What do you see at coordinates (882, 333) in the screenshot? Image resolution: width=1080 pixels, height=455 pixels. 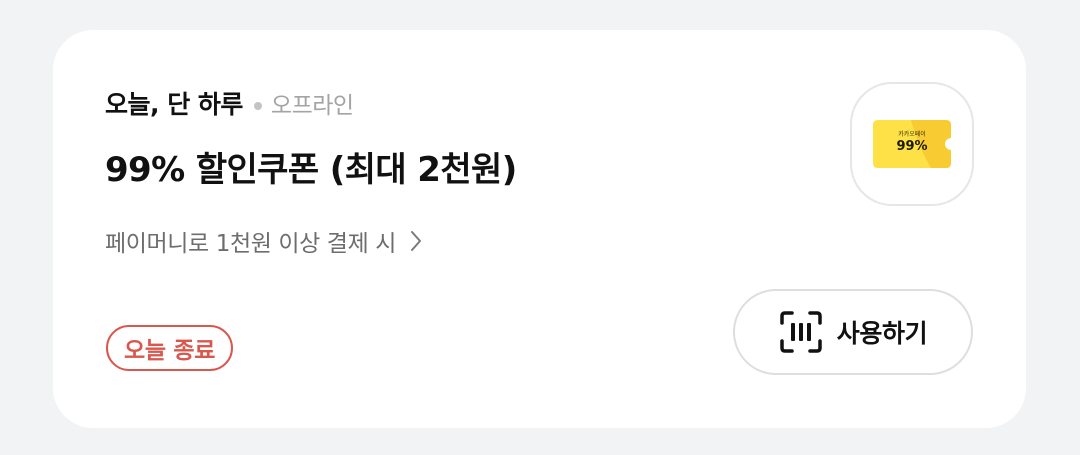 I see `use-button-label: 사용하기` at bounding box center [882, 333].